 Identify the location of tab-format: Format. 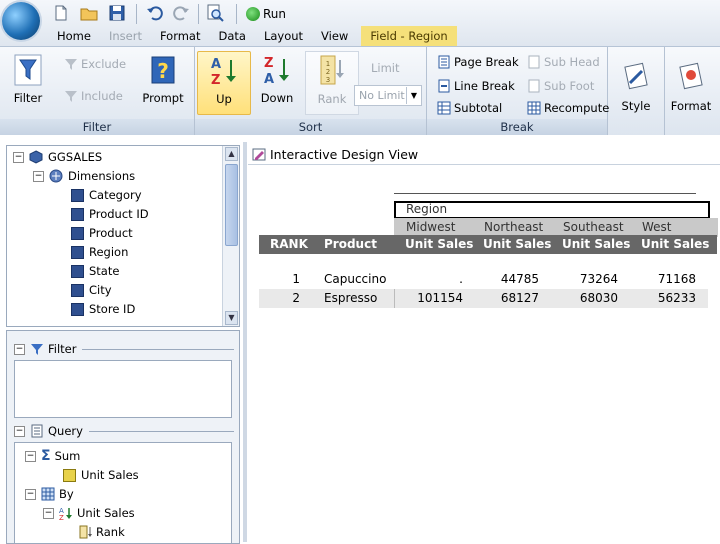
(180, 36).